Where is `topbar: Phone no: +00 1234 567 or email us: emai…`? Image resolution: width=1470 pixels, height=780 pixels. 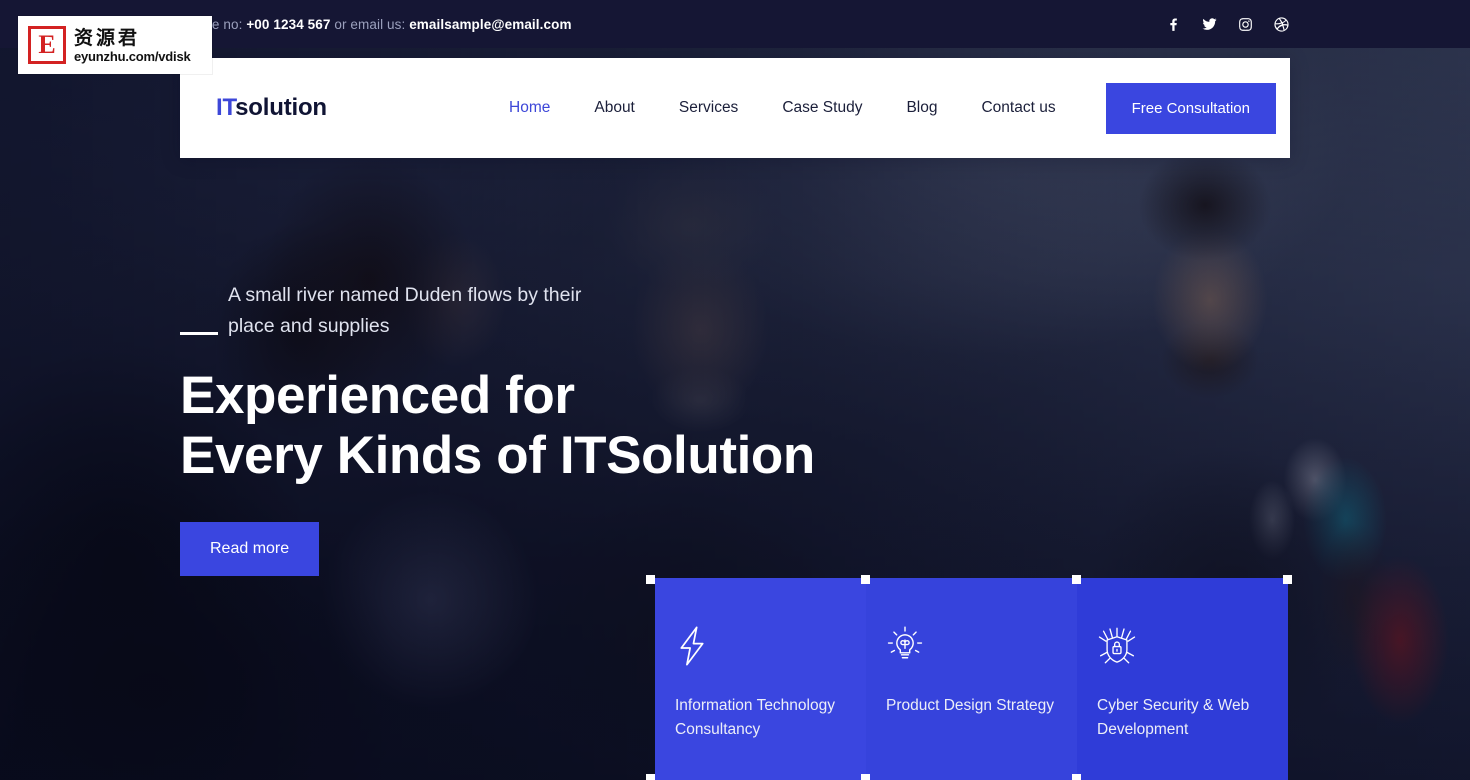
topbar: Phone no: +00 1234 567 or email us: emai… is located at coordinates (735, 24).